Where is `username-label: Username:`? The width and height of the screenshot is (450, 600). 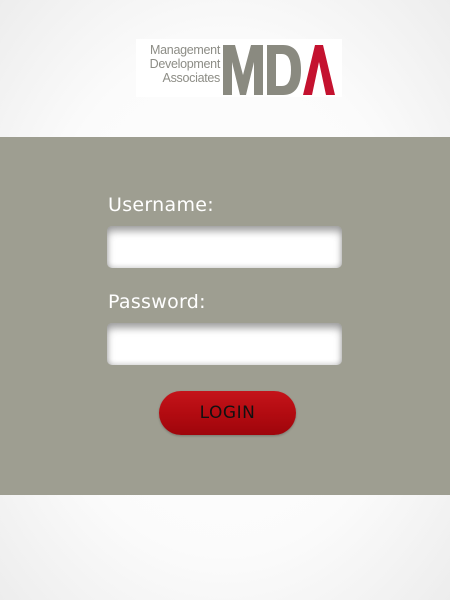 username-label: Username: is located at coordinates (161, 205).